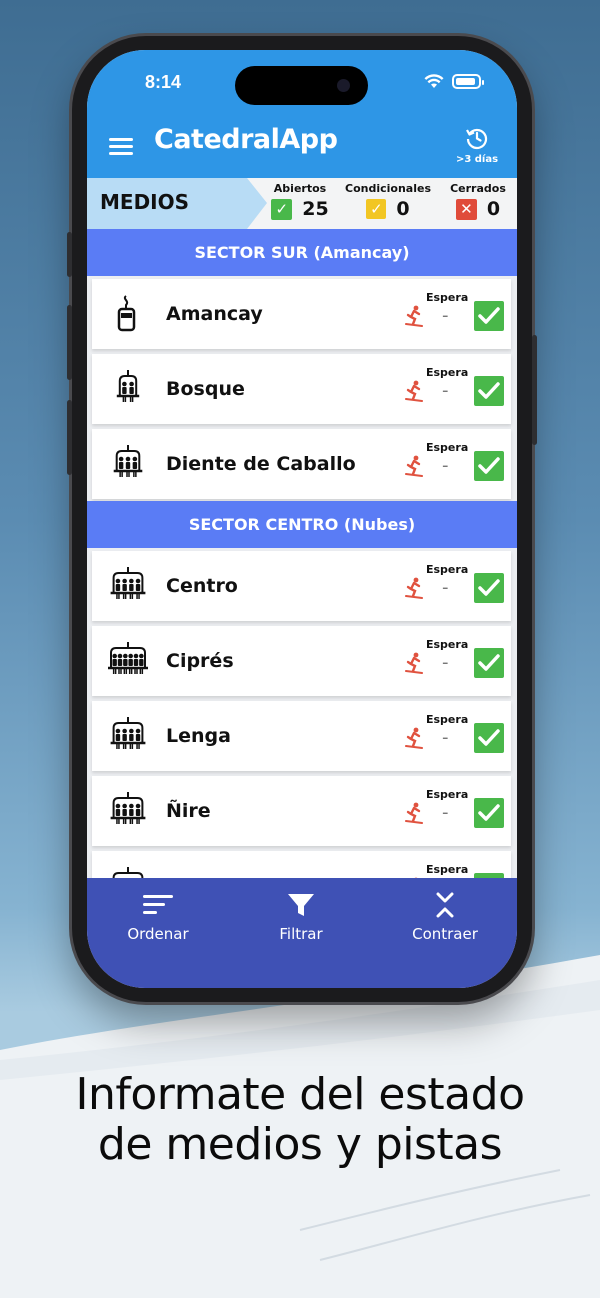 The image size is (600, 1298). Describe the element at coordinates (128, 461) in the screenshot. I see `chairlift-3-icon` at that location.